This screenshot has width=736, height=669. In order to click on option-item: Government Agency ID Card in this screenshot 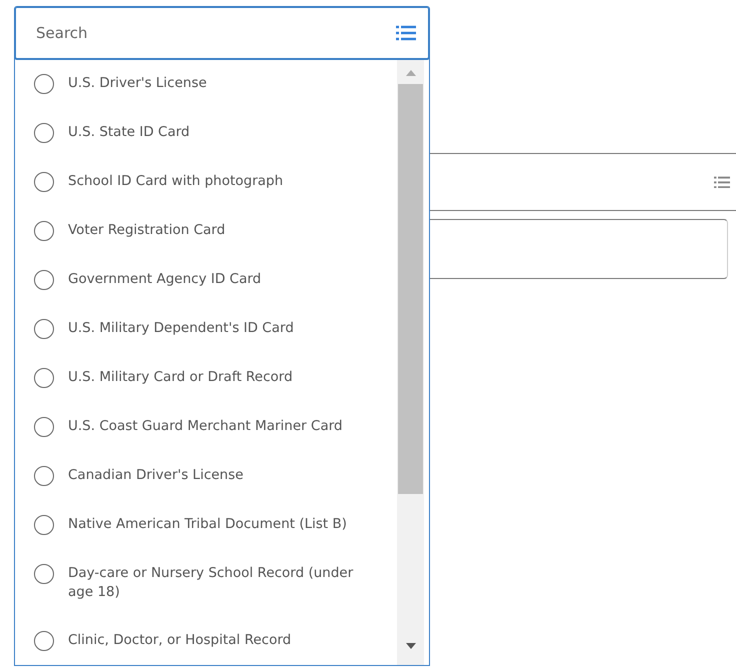, I will do `click(206, 280)`.